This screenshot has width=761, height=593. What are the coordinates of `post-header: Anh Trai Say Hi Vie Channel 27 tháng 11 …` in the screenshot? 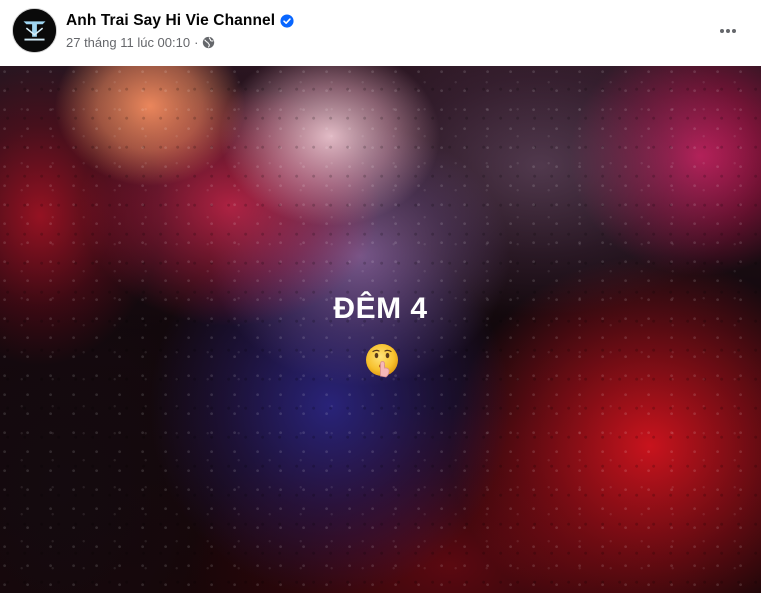 It's located at (380, 33).